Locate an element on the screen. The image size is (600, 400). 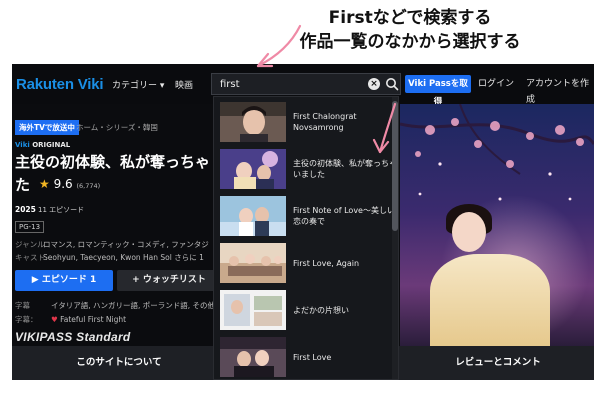
search-result-item: First Love, Again is located at coordinates (306, 263).